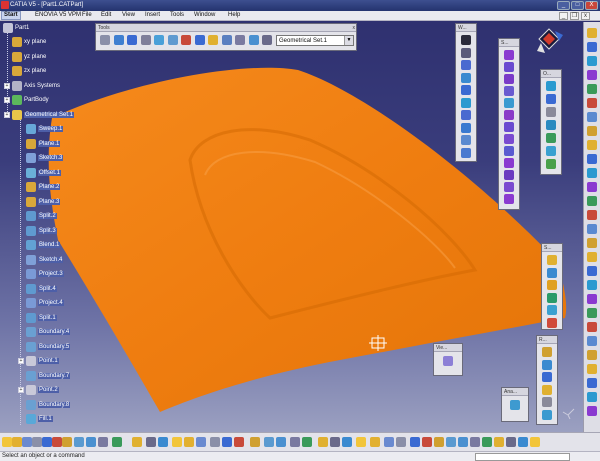  I want to click on connect-checker-icon, so click(515, 405).